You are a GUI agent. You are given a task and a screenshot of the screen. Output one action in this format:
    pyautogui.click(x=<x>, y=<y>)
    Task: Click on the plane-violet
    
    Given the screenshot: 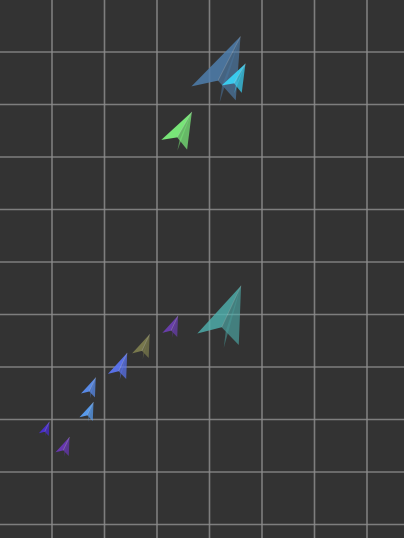 What is the action you would take?
    pyautogui.click(x=62, y=446)
    